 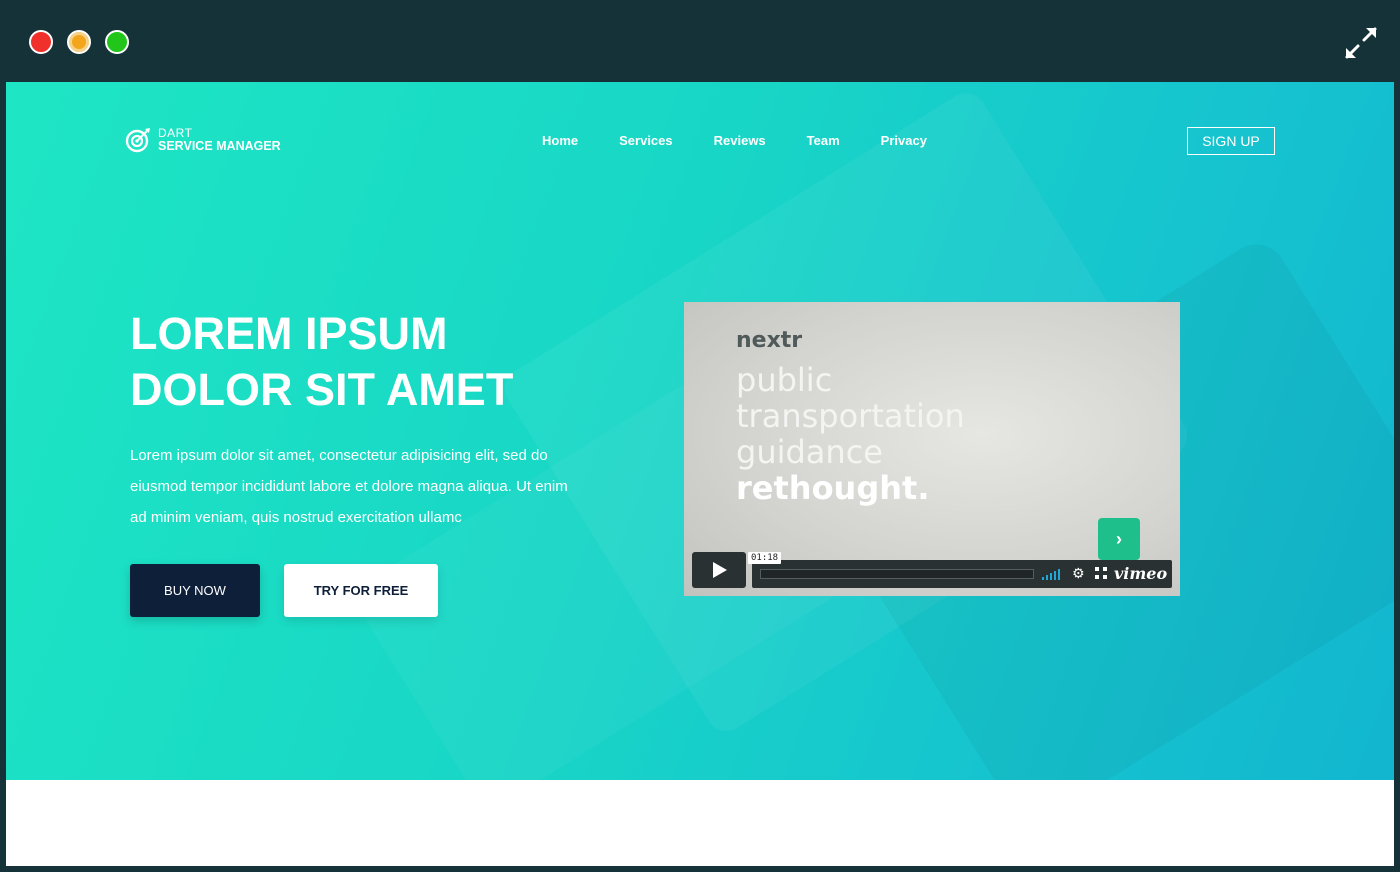 What do you see at coordinates (1231, 141) in the screenshot?
I see `sign-up-button: SIGN UP` at bounding box center [1231, 141].